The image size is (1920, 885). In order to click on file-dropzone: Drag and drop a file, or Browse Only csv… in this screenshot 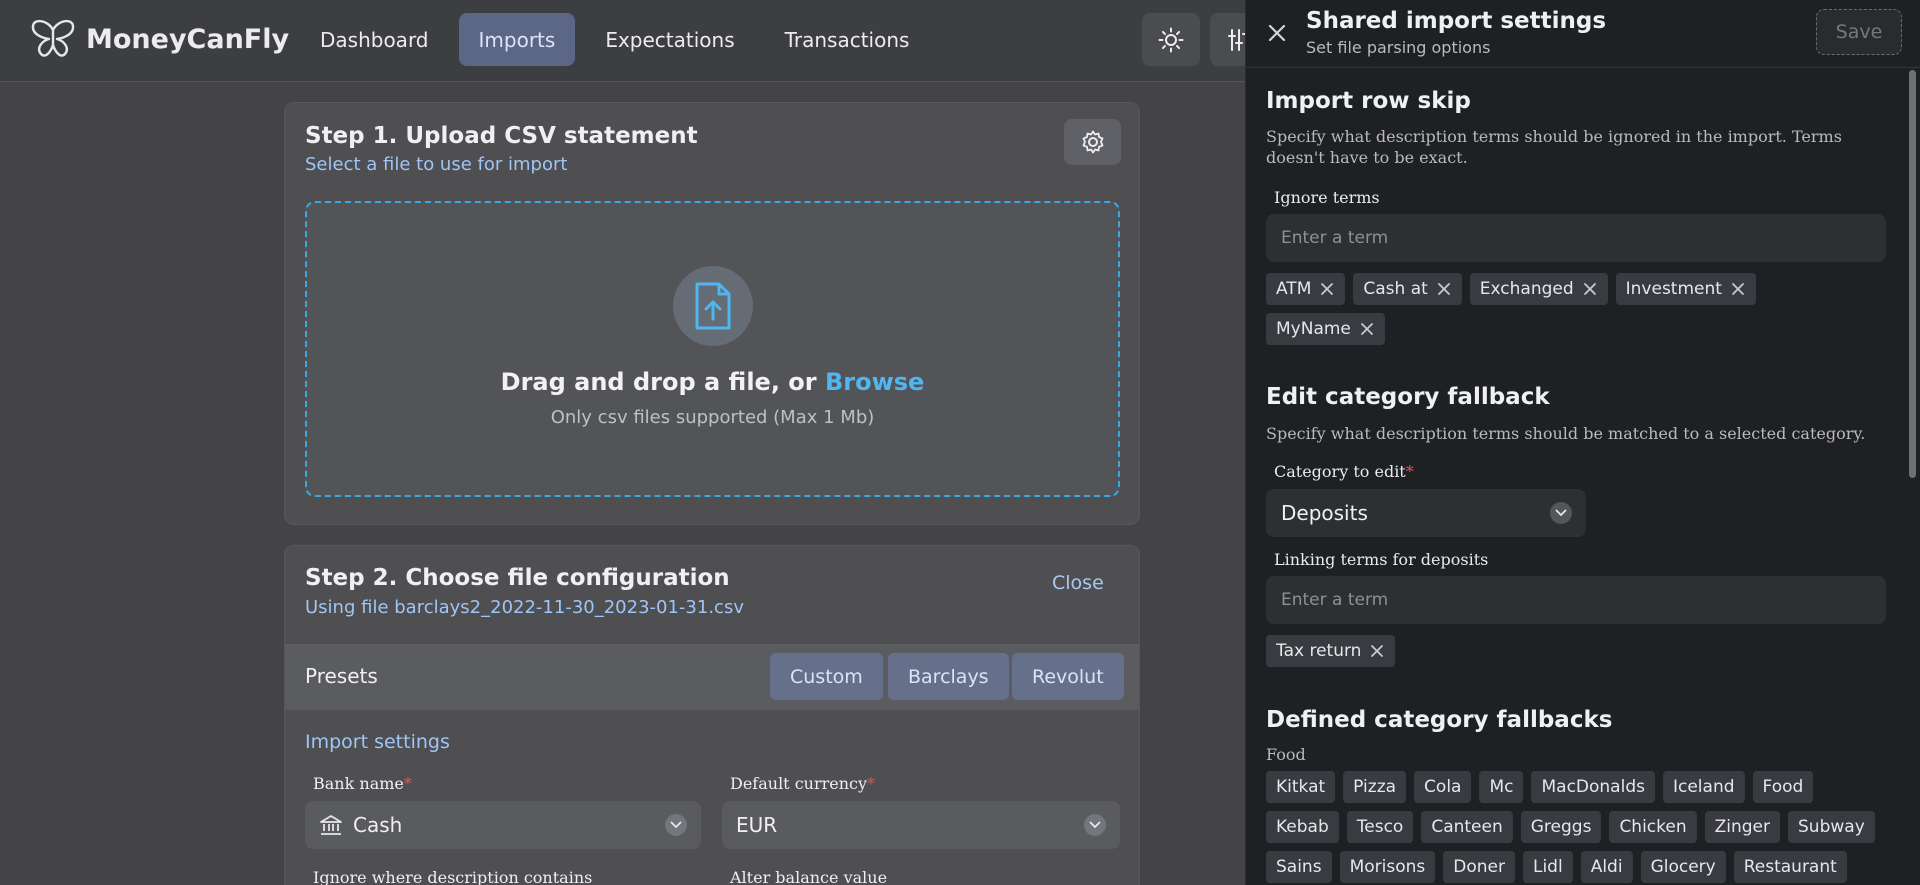, I will do `click(712, 349)`.